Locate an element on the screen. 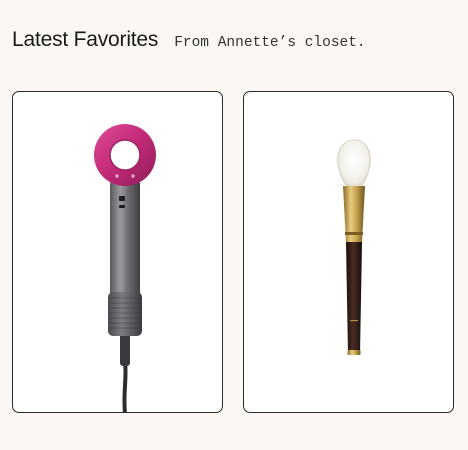 This screenshot has width=468, height=450. makeup-brush-icon is located at coordinates (354, 247).